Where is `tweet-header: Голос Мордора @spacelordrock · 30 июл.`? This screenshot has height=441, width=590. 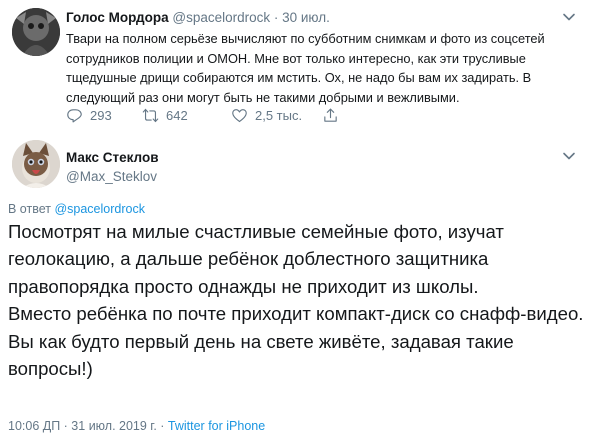 tweet-header: Голос Мордора @spacelordrock · 30 июл. is located at coordinates (198, 18).